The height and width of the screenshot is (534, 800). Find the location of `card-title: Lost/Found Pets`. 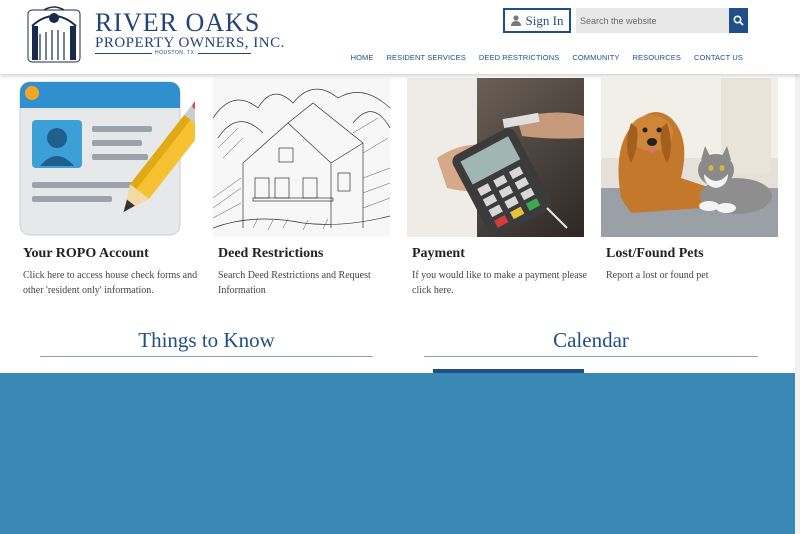

card-title: Lost/Found Pets is located at coordinates (655, 254).